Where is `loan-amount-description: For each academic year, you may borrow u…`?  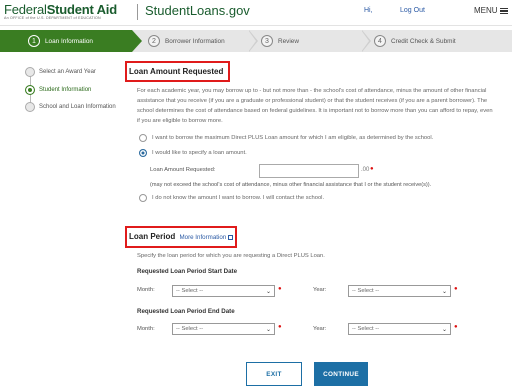 loan-amount-description: For each academic year, you may borrow u… is located at coordinates (315, 106).